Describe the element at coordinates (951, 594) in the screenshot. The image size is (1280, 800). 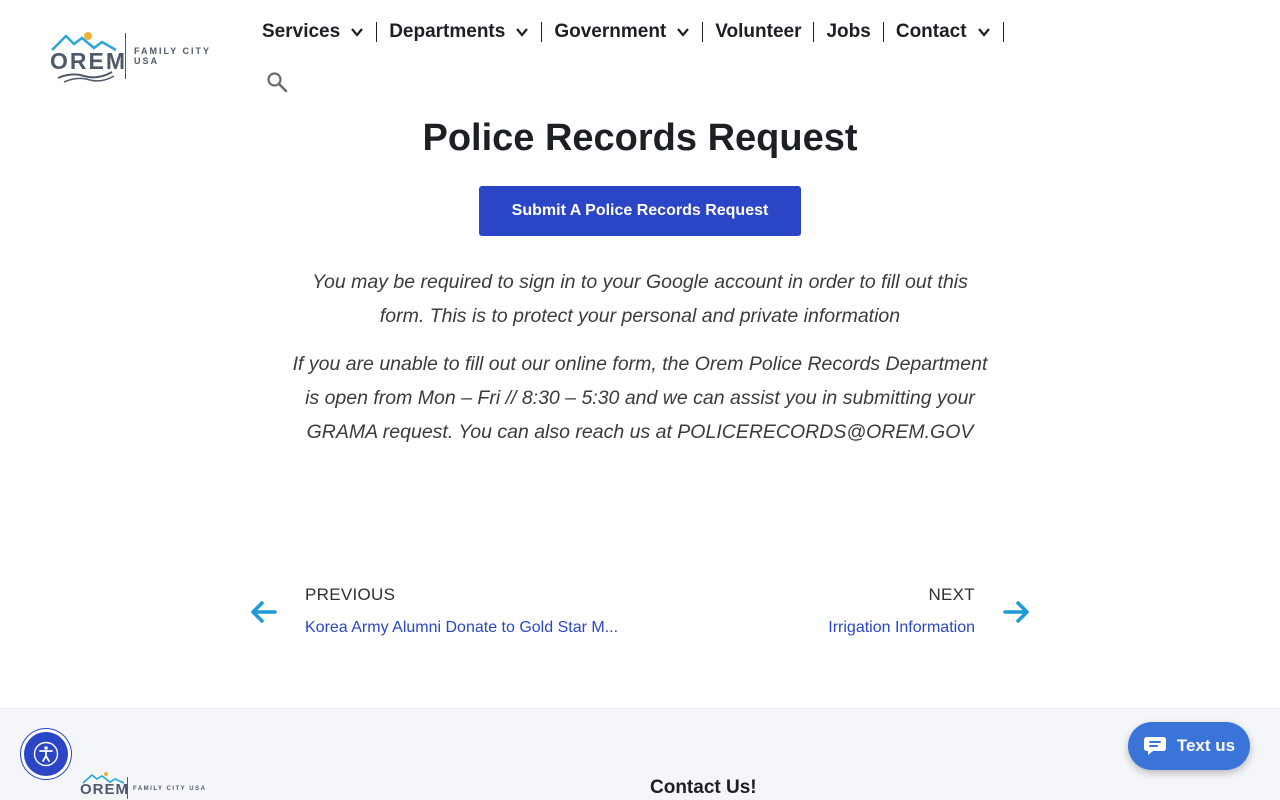
I see `next-label: NEXT` at that location.